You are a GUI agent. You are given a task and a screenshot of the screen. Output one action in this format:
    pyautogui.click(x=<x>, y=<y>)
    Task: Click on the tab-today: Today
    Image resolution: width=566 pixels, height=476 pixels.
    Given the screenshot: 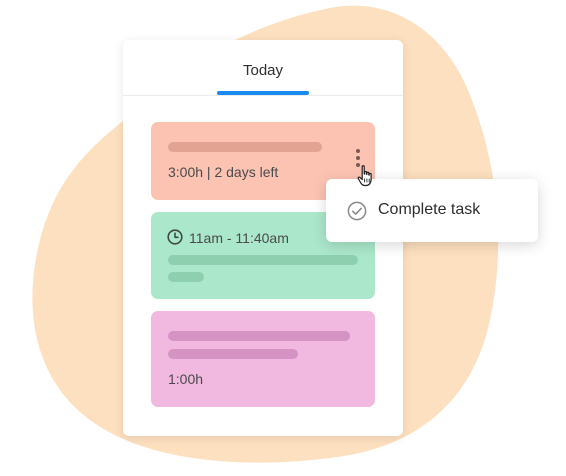 What is the action you would take?
    pyautogui.click(x=263, y=67)
    